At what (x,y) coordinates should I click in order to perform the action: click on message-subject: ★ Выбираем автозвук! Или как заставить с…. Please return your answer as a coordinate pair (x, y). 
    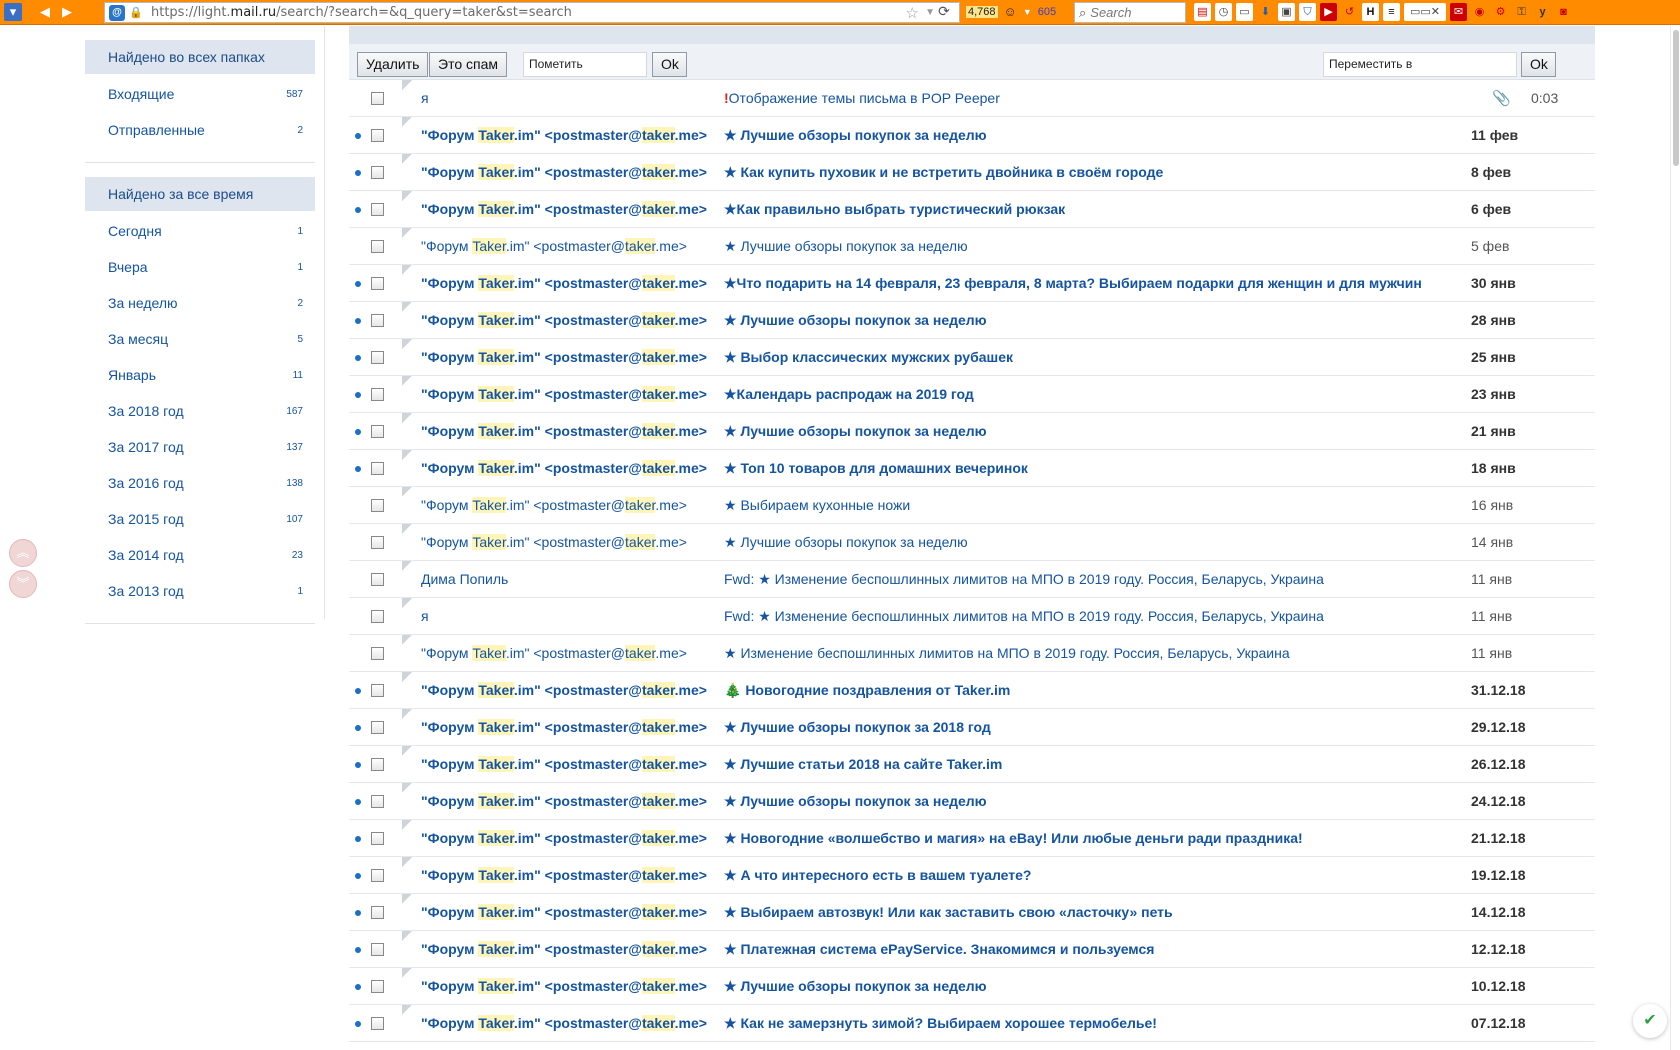
    Looking at the image, I should click on (1084, 912).